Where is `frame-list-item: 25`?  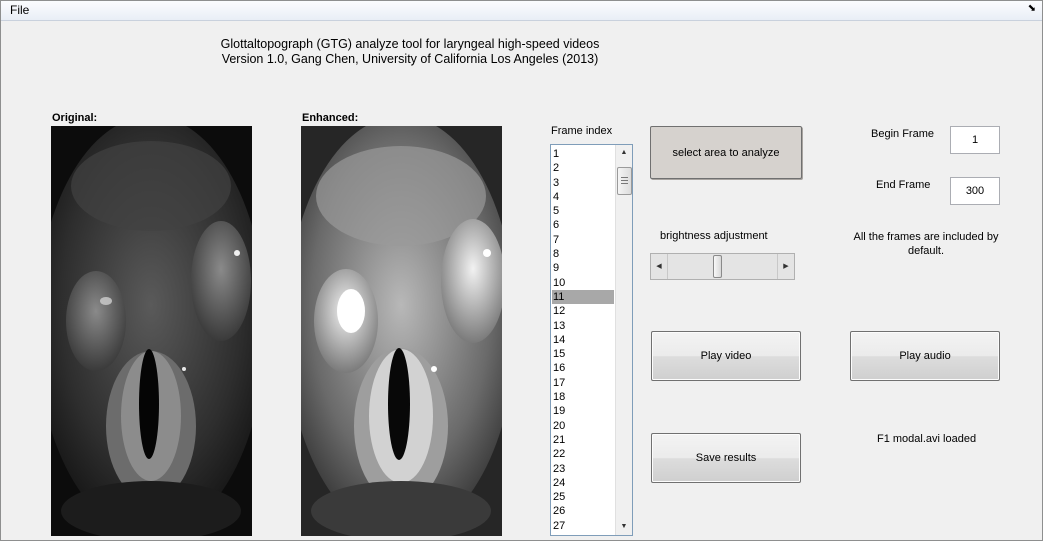
frame-list-item: 25 is located at coordinates (583, 497).